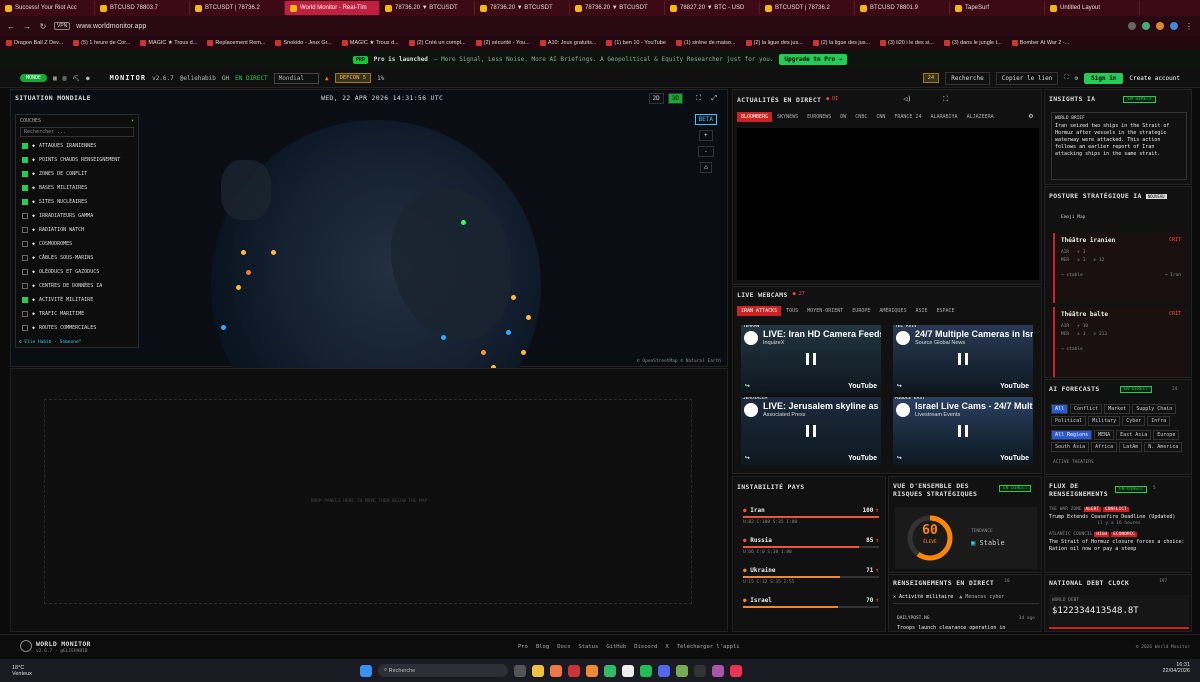  What do you see at coordinates (656, 98) in the screenshot?
I see `view-2d-button: 2D` at bounding box center [656, 98].